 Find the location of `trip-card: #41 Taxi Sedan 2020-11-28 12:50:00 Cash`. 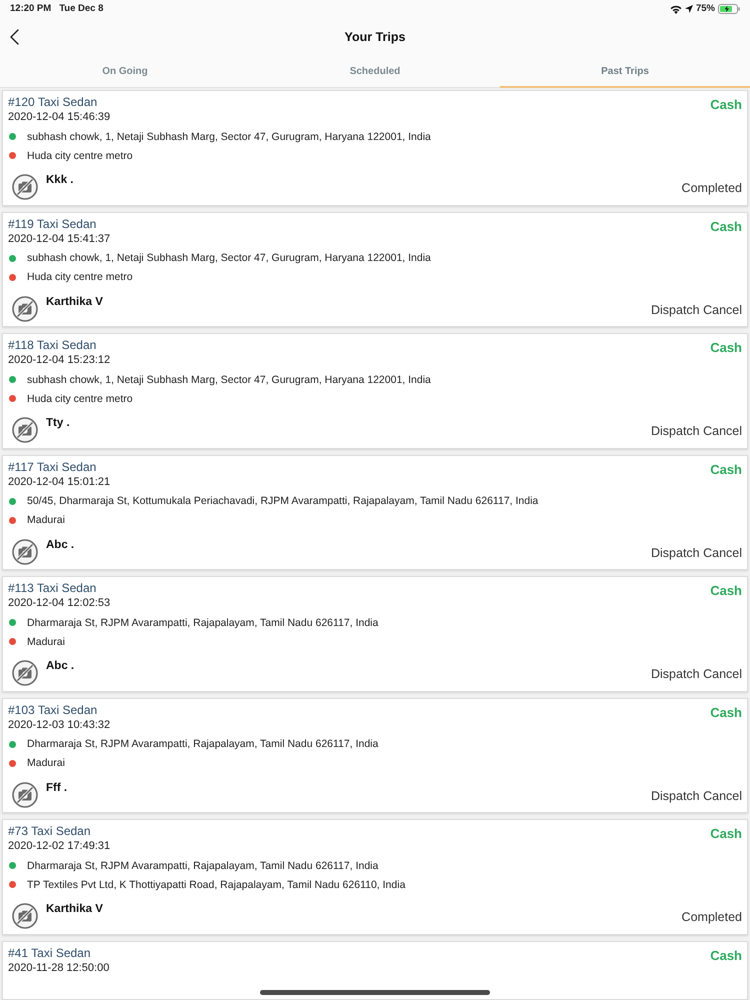

trip-card: #41 Taxi Sedan 2020-11-28 12:50:00 Cash is located at coordinates (375, 970).